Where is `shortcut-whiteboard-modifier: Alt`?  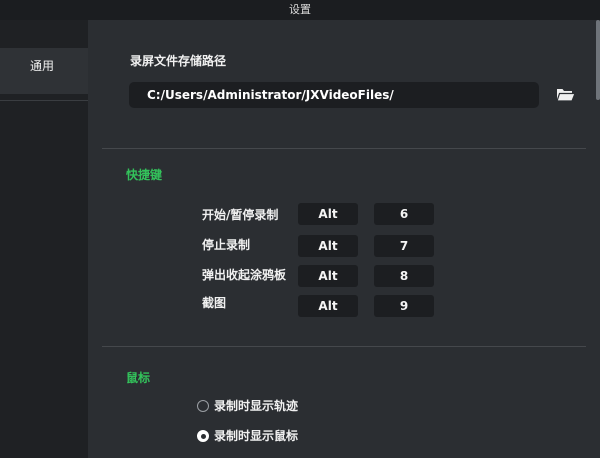
shortcut-whiteboard-modifier: Alt is located at coordinates (328, 276).